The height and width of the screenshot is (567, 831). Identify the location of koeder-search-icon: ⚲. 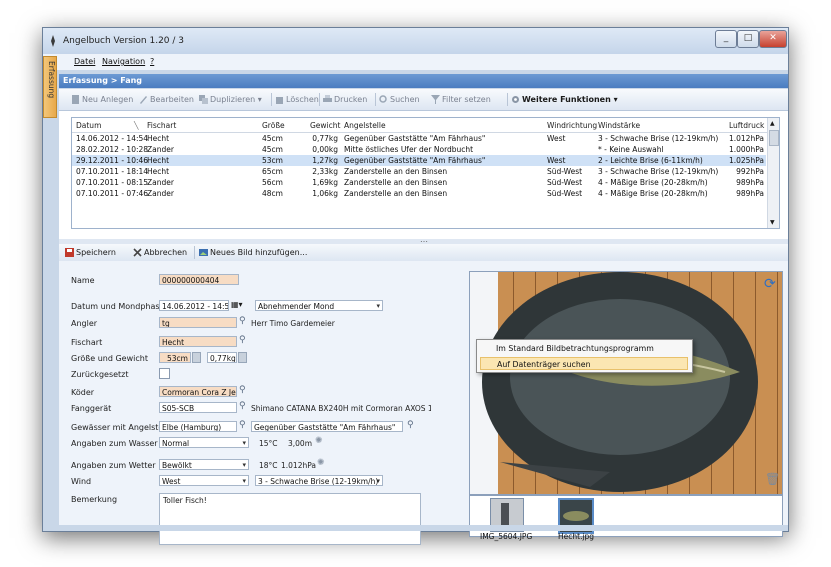
(242, 390).